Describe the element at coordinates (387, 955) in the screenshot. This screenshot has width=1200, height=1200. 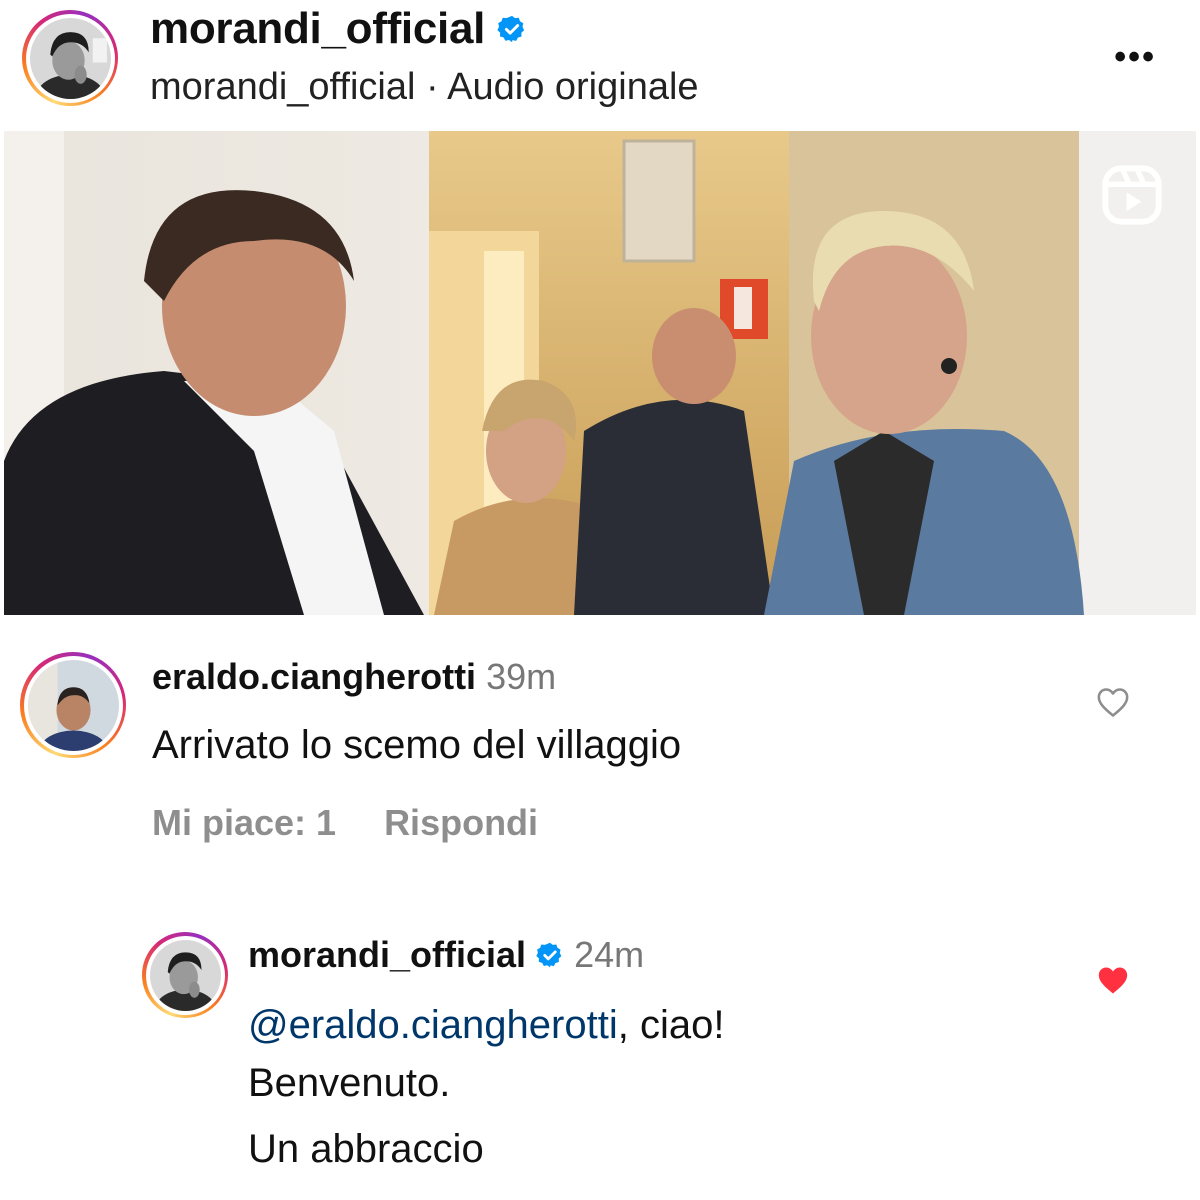
I see `reply-username: morandi_official` at that location.